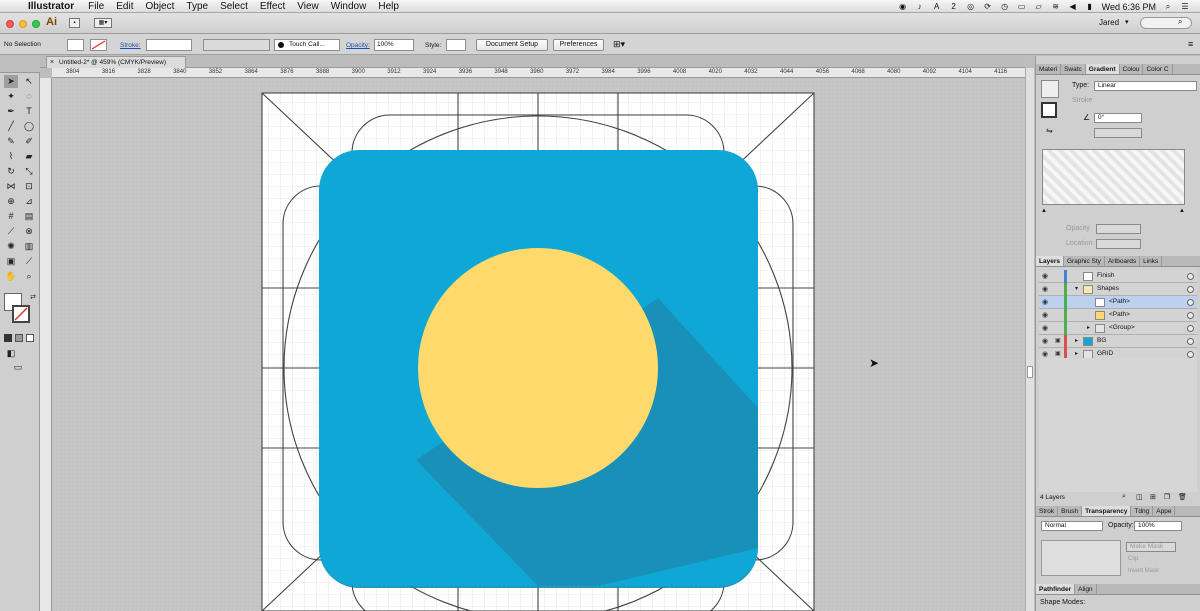  Describe the element at coordinates (937, 6) in the screenshot. I see `adobe-icon: A` at that location.